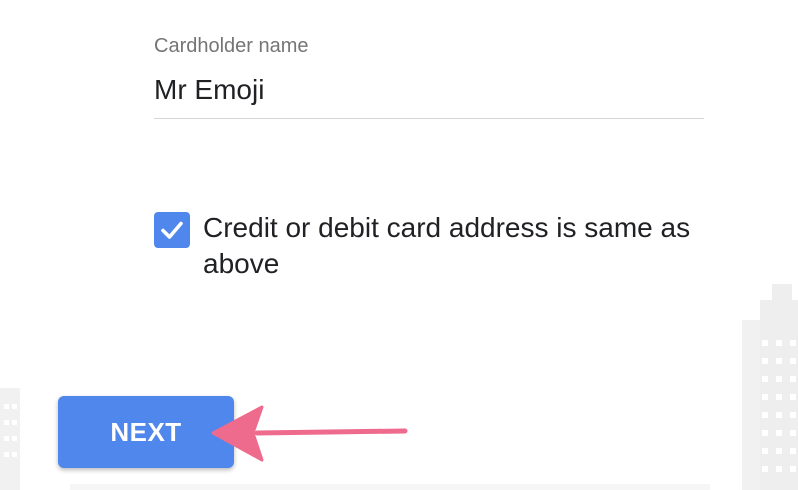  Describe the element at coordinates (231, 46) in the screenshot. I see `cardholder-name-label: Cardholder name` at that location.